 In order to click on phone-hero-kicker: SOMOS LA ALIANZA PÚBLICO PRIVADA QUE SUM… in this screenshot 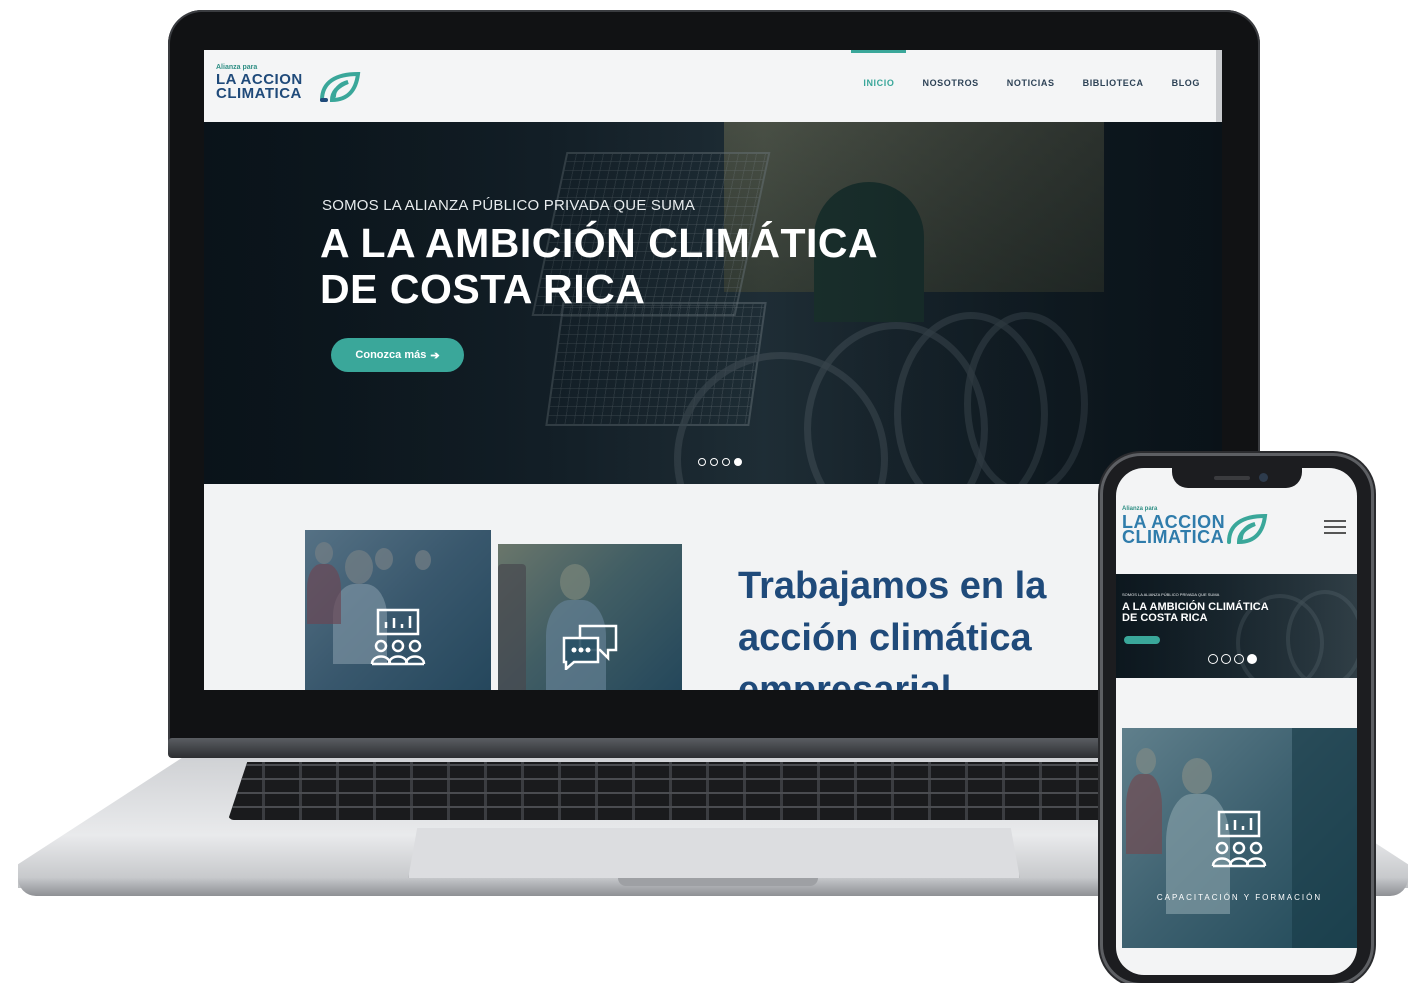, I will do `click(1171, 594)`.